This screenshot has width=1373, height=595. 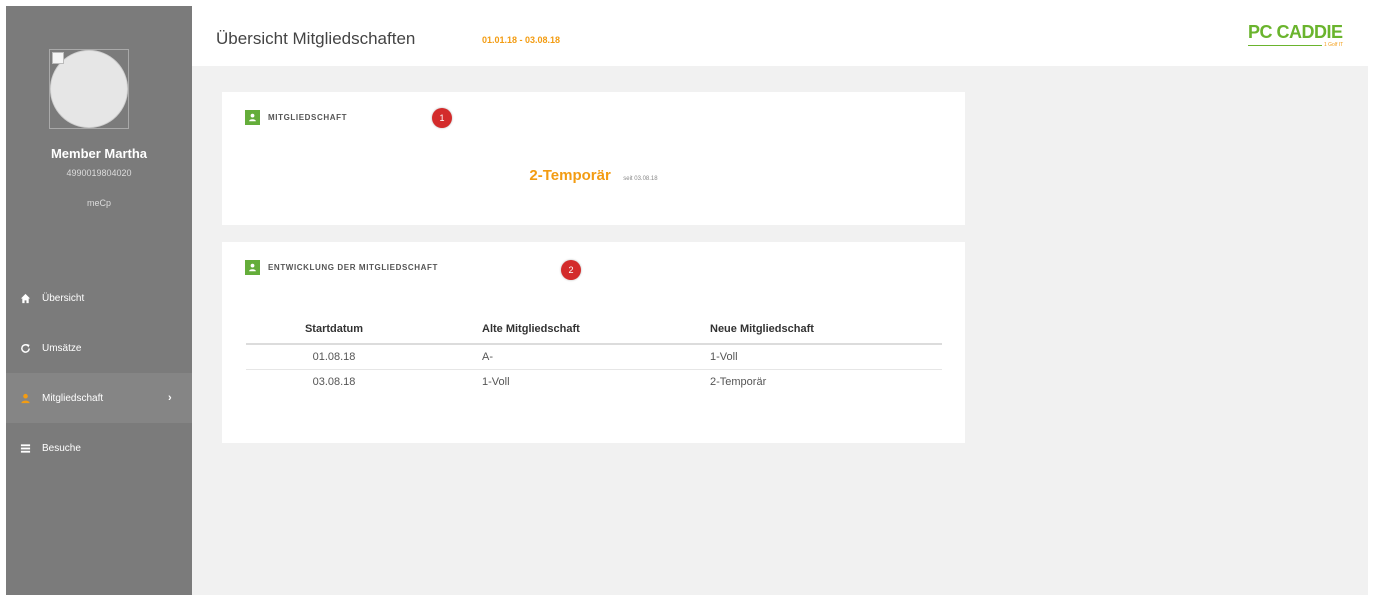 I want to click on cell-neue-mitgliedschaft: 2-Temporär, so click(x=738, y=381).